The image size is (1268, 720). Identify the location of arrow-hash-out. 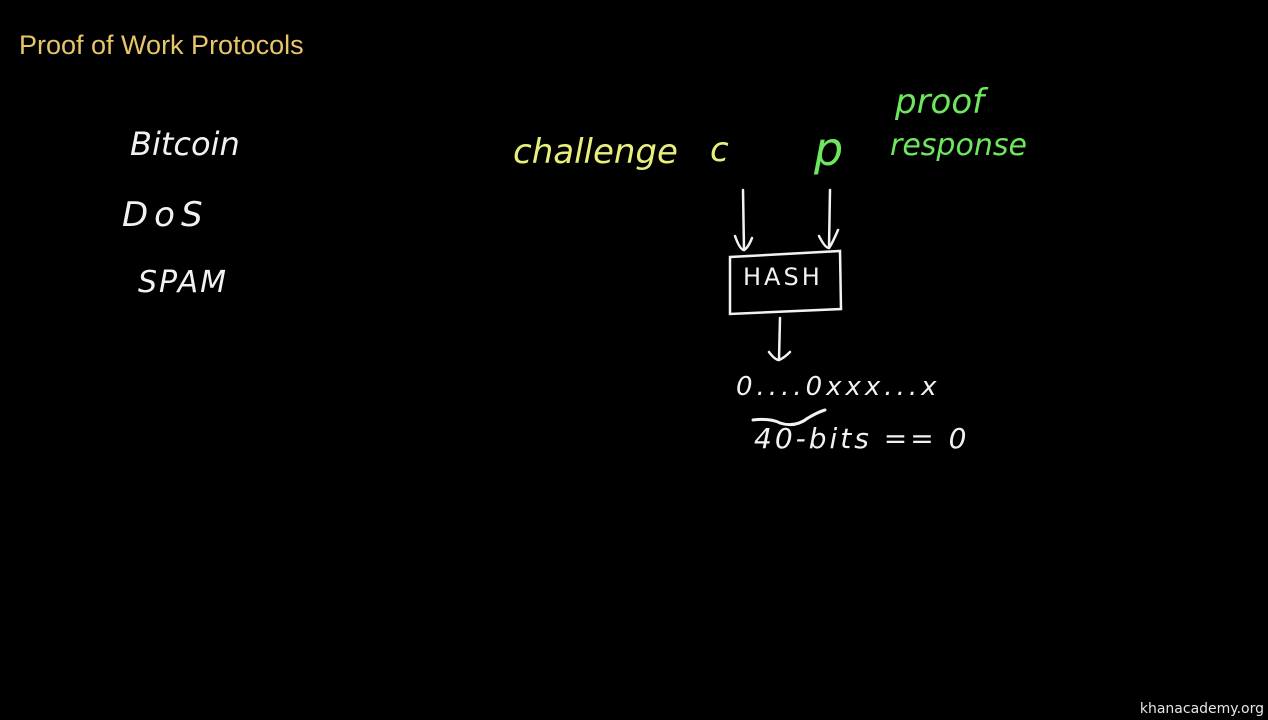
(779, 339).